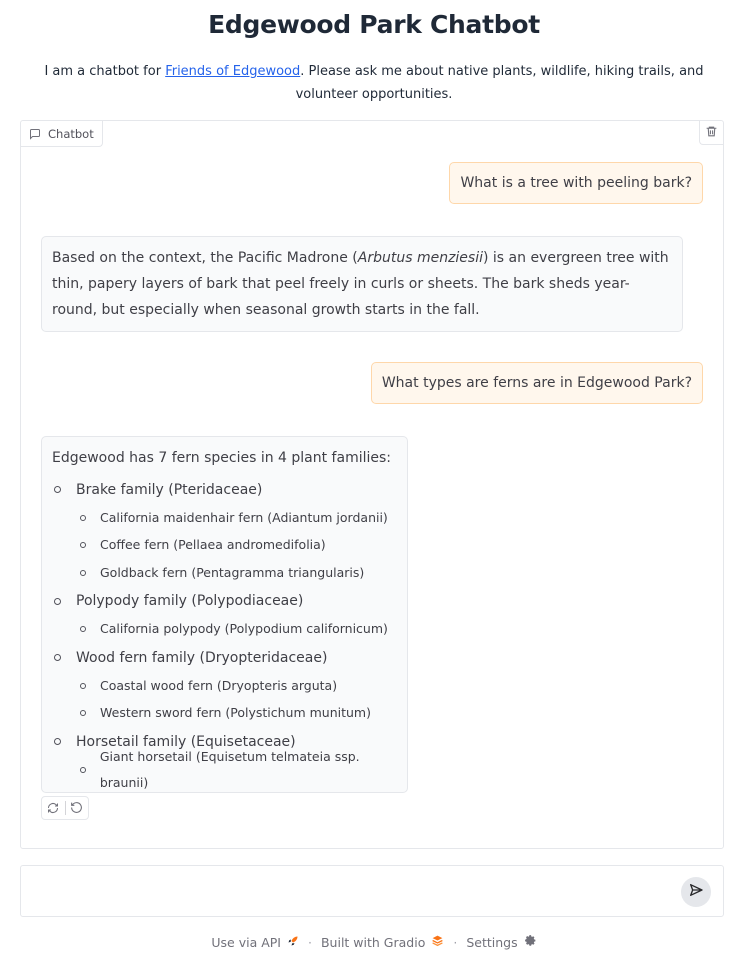  What do you see at coordinates (224, 714) in the screenshot?
I see `list-item-species: Western sword fern (Polystichum munitum)` at bounding box center [224, 714].